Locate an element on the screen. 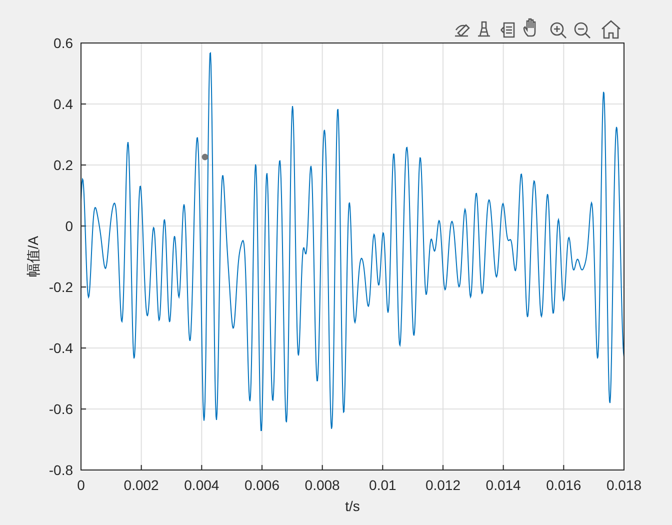  x-tick-label: 0.008 is located at coordinates (322, 485).